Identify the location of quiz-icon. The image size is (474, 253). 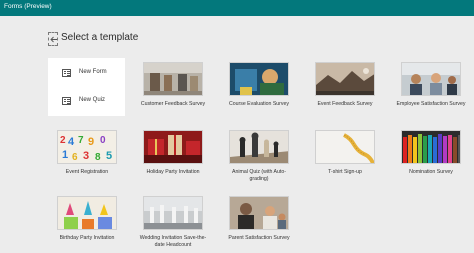
(66, 101).